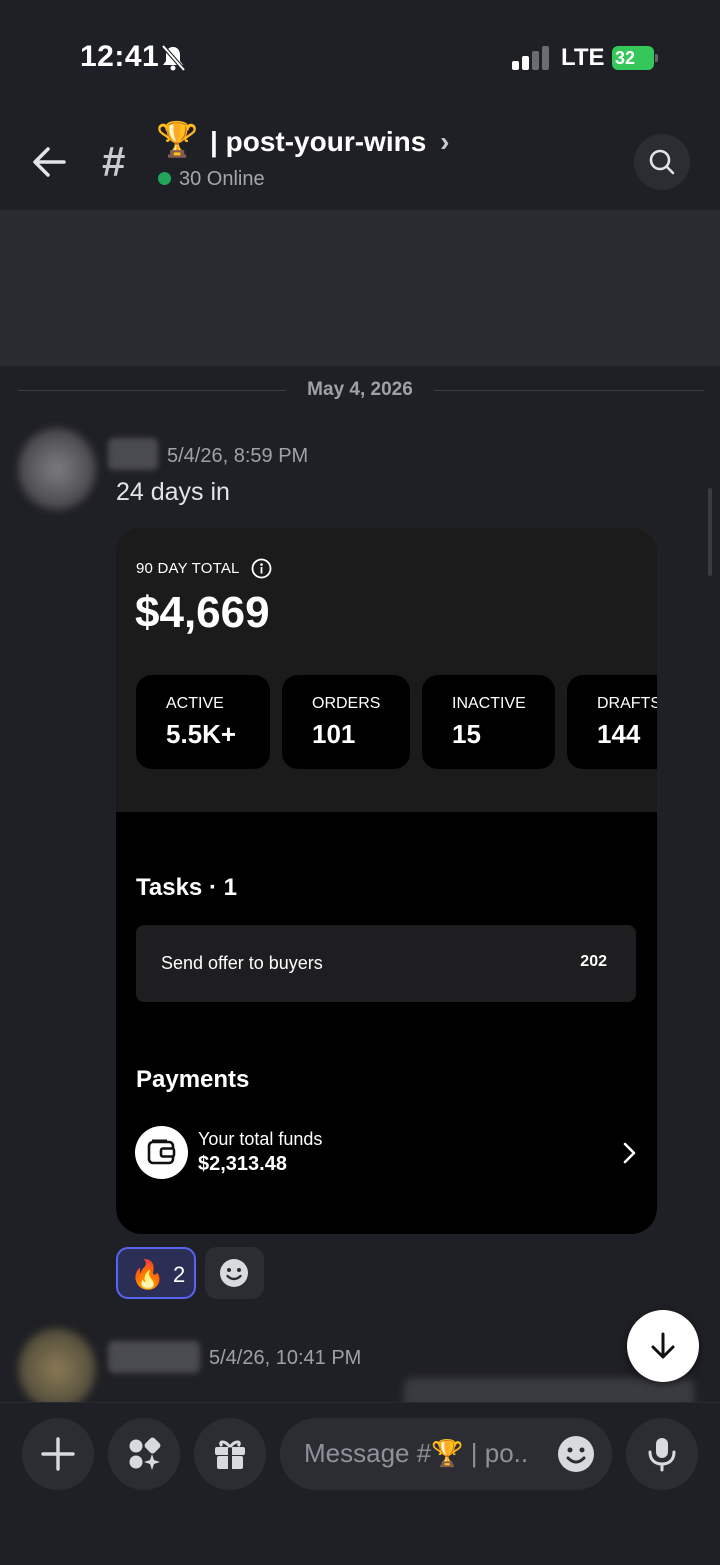  What do you see at coordinates (360, 389) in the screenshot?
I see `date-divider: May 4, 2026` at bounding box center [360, 389].